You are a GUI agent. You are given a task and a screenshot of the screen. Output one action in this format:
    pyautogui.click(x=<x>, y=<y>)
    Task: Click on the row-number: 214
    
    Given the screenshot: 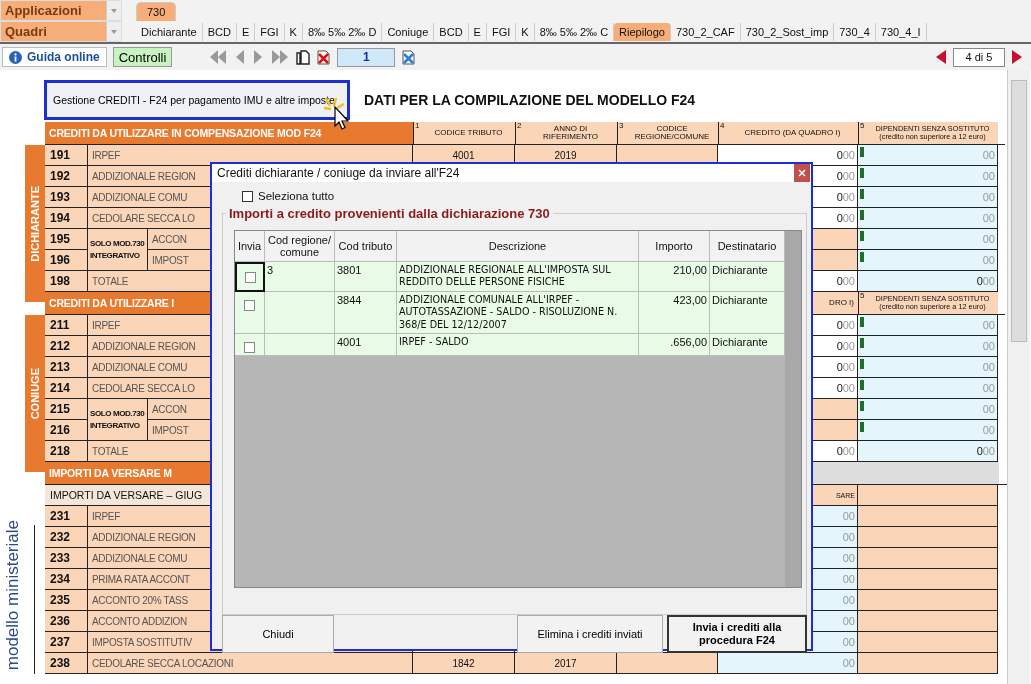 What is the action you would take?
    pyautogui.click(x=66, y=388)
    